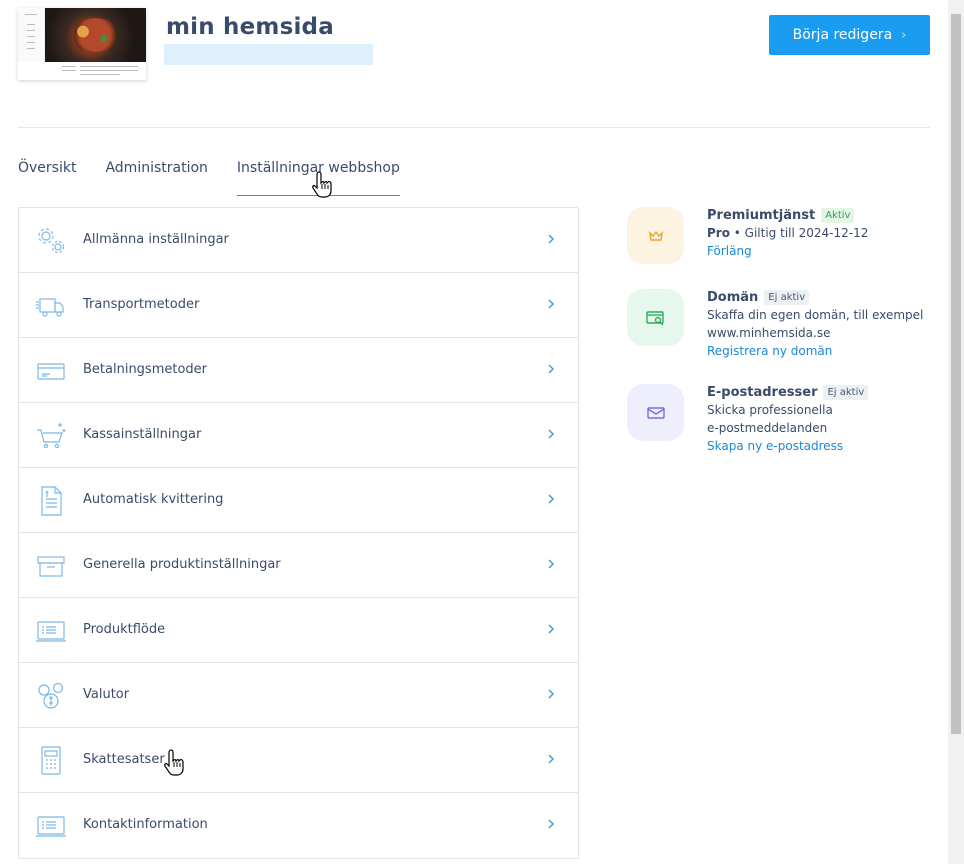 Image resolution: width=964 pixels, height=864 pixels. Describe the element at coordinates (799, 233) in the screenshot. I see `premium-validity: • Giltig till 2024-12-12` at that location.